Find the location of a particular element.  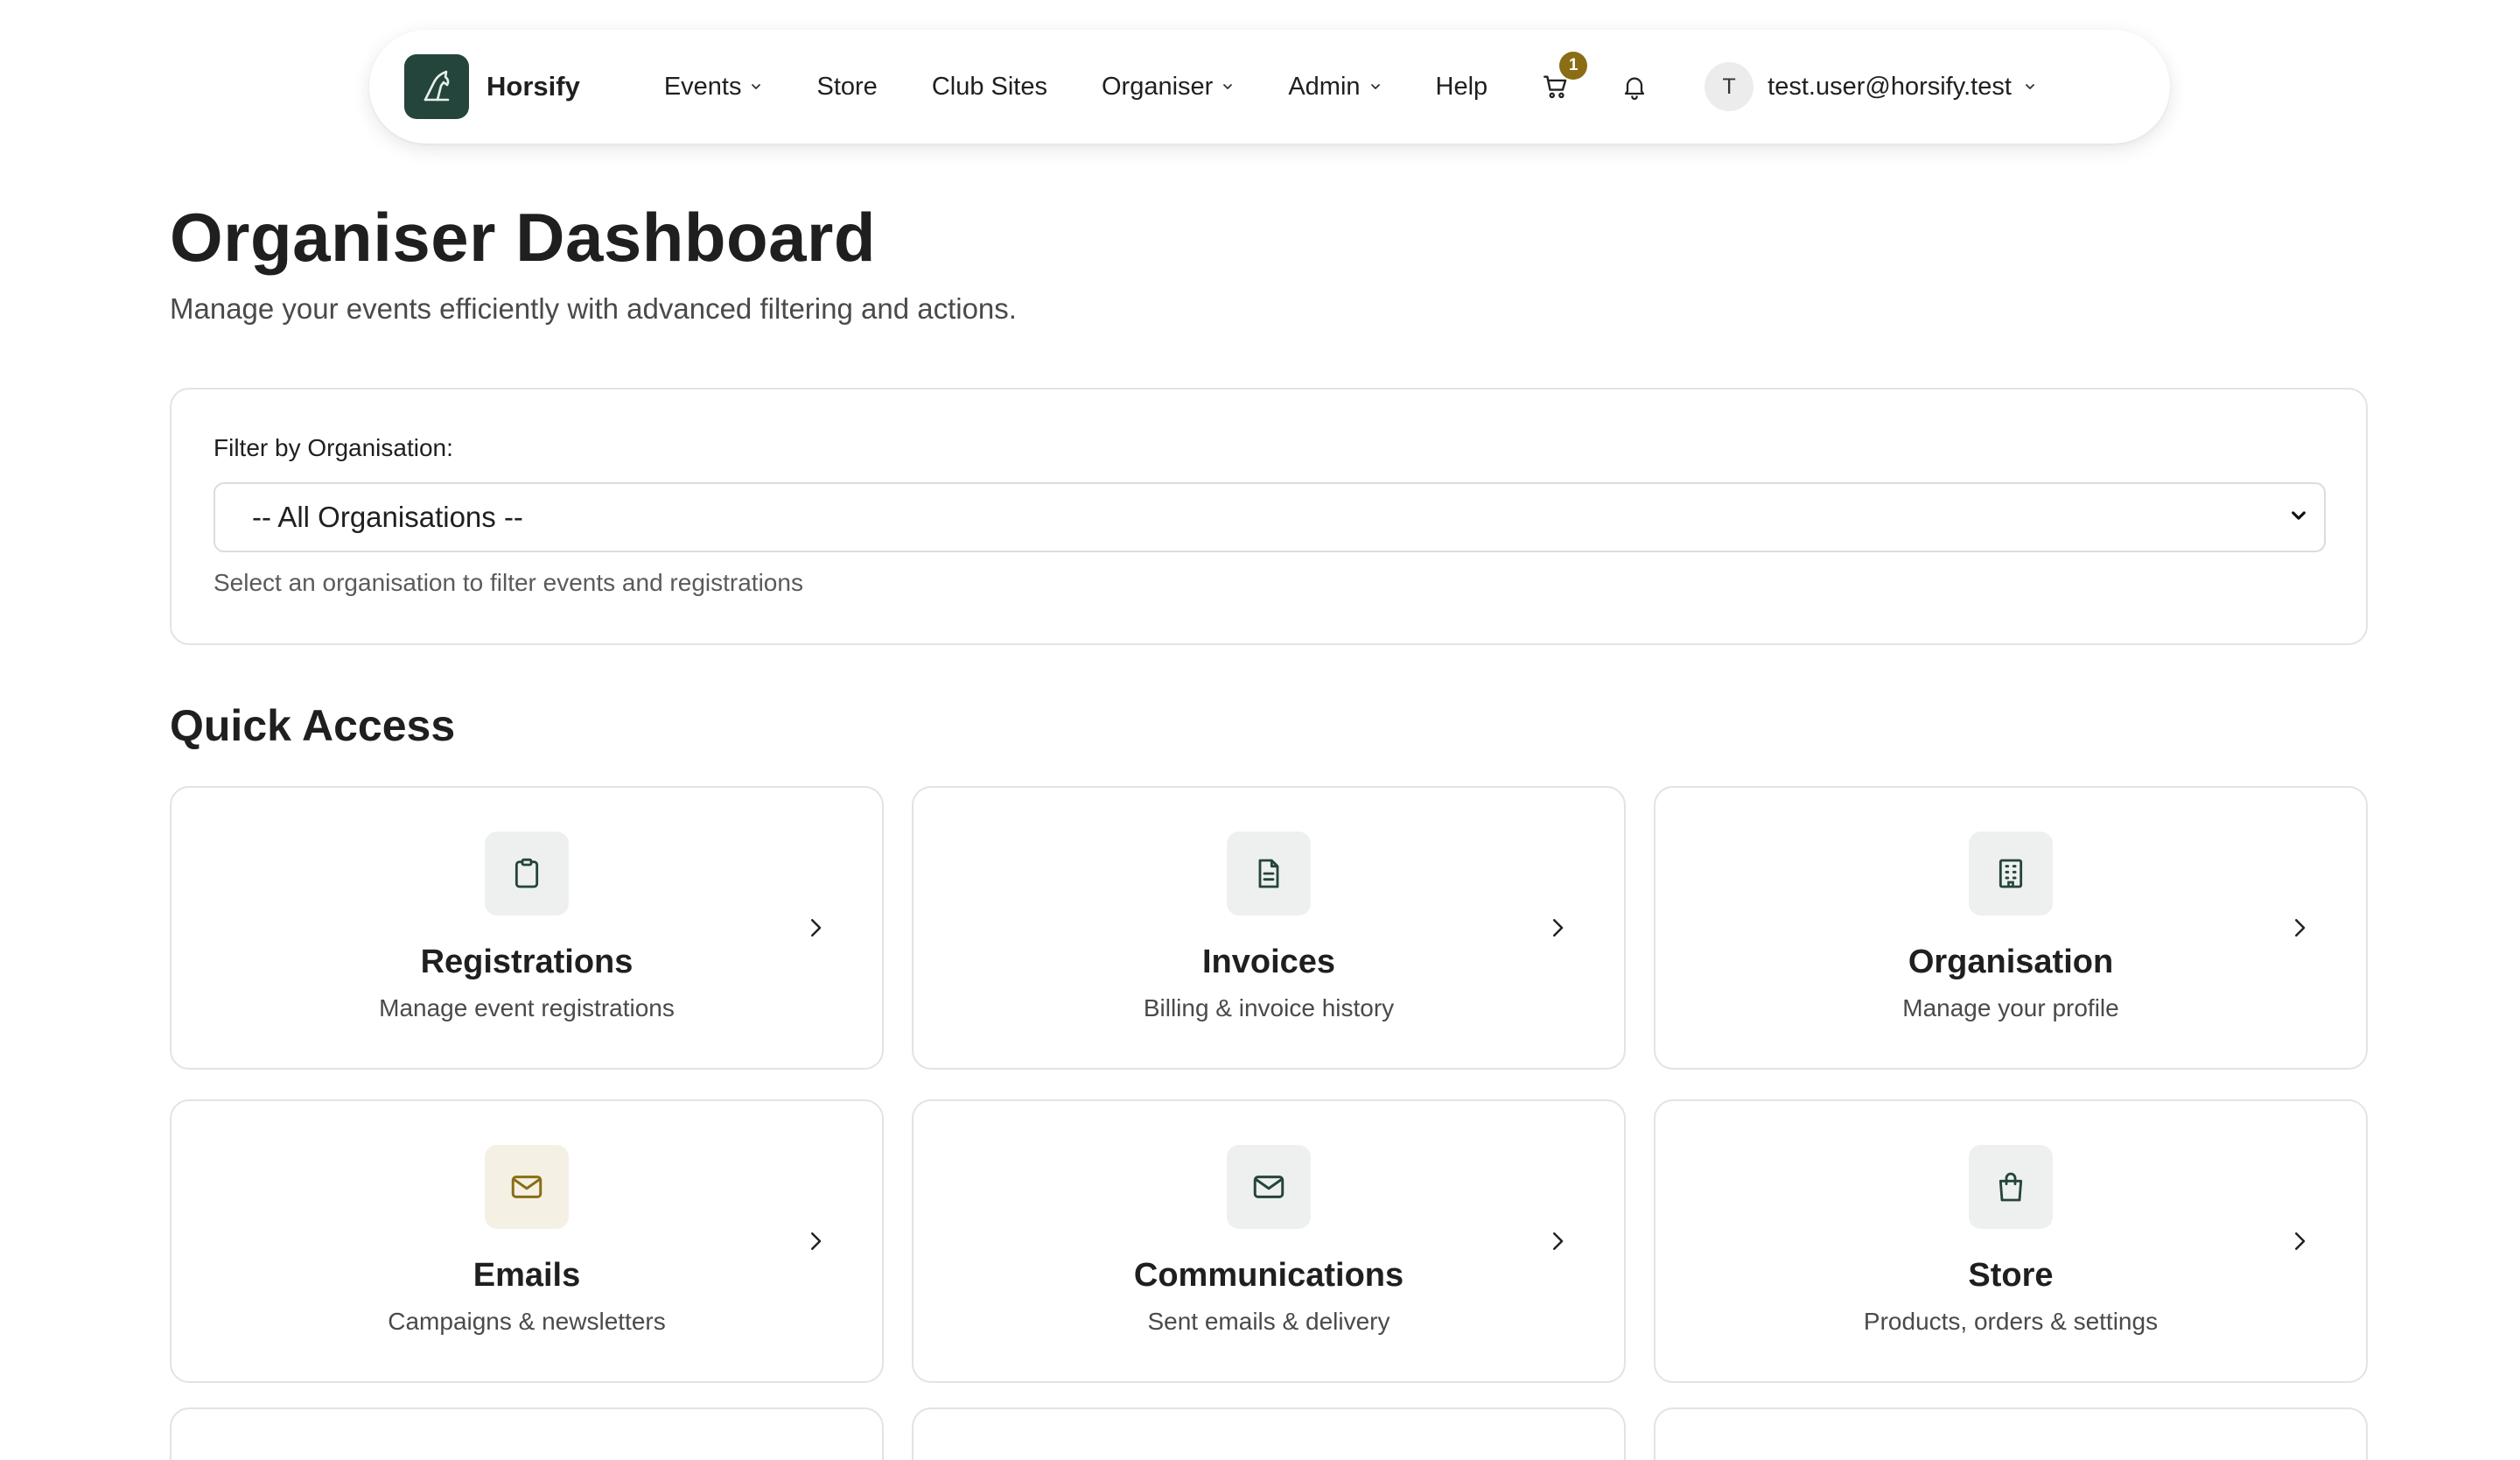

nav-admin-label: Admin is located at coordinates (1324, 87).